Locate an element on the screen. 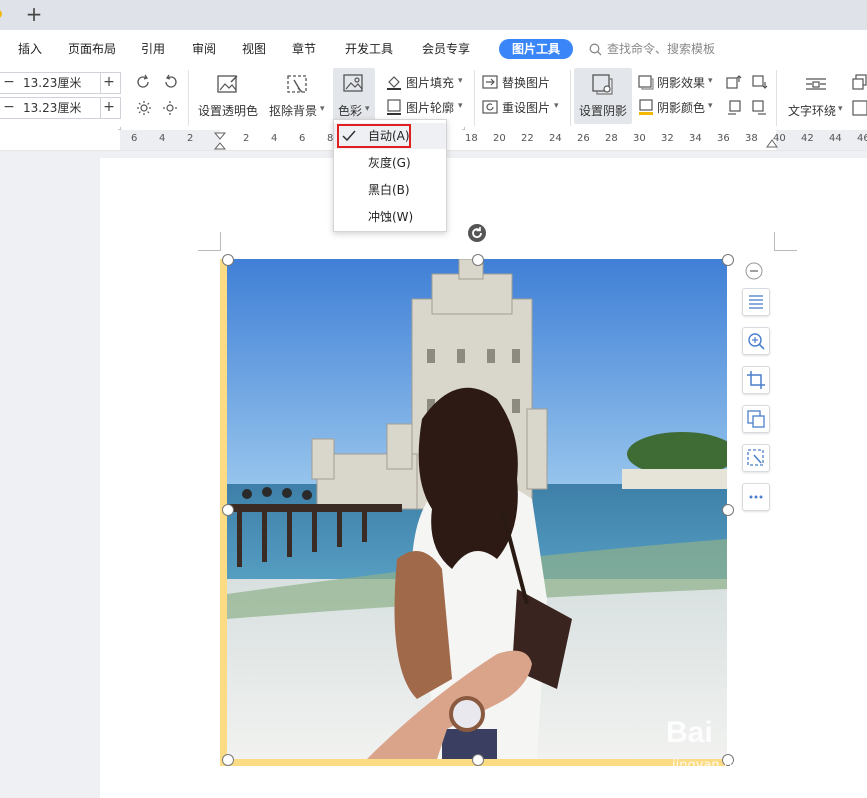  color-washout-label: 冲蚀(W) is located at coordinates (391, 217).